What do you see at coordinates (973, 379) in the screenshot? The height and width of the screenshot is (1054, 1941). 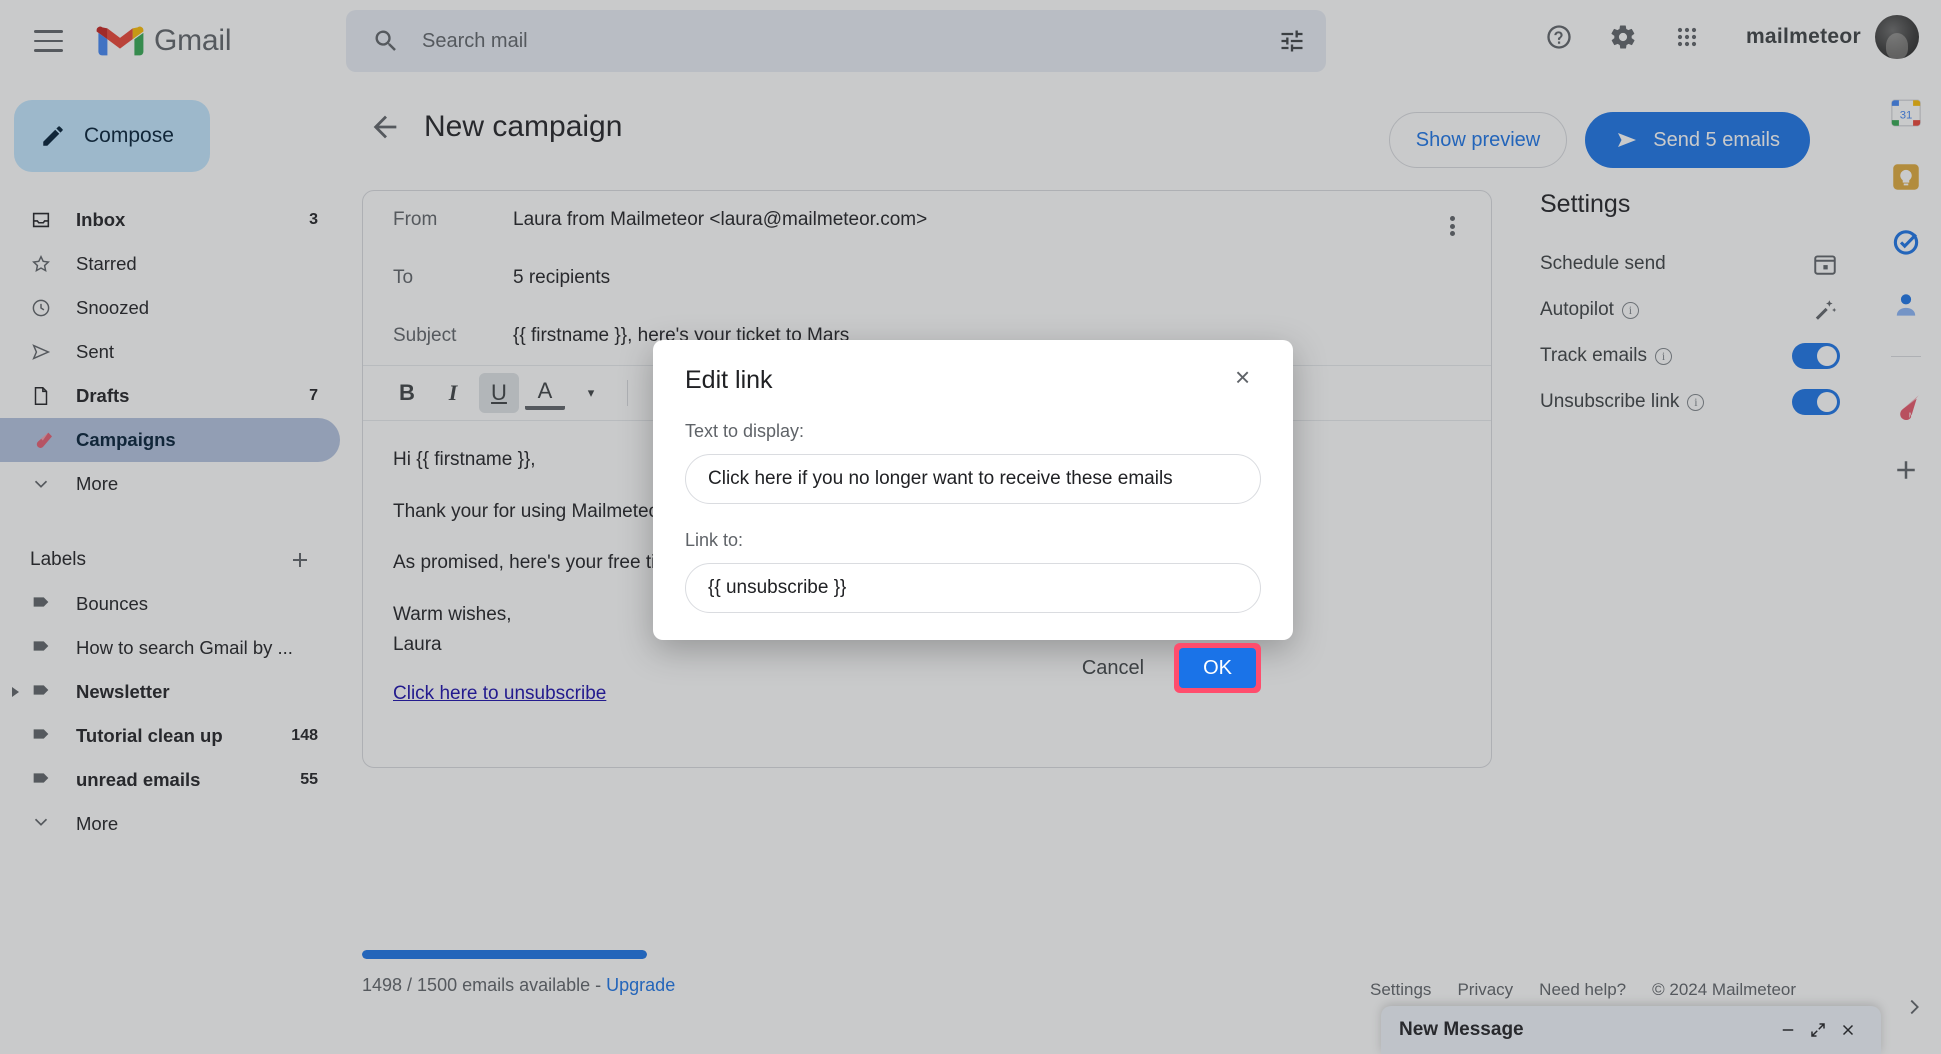 I see `dialog-header: Edit link ×` at bounding box center [973, 379].